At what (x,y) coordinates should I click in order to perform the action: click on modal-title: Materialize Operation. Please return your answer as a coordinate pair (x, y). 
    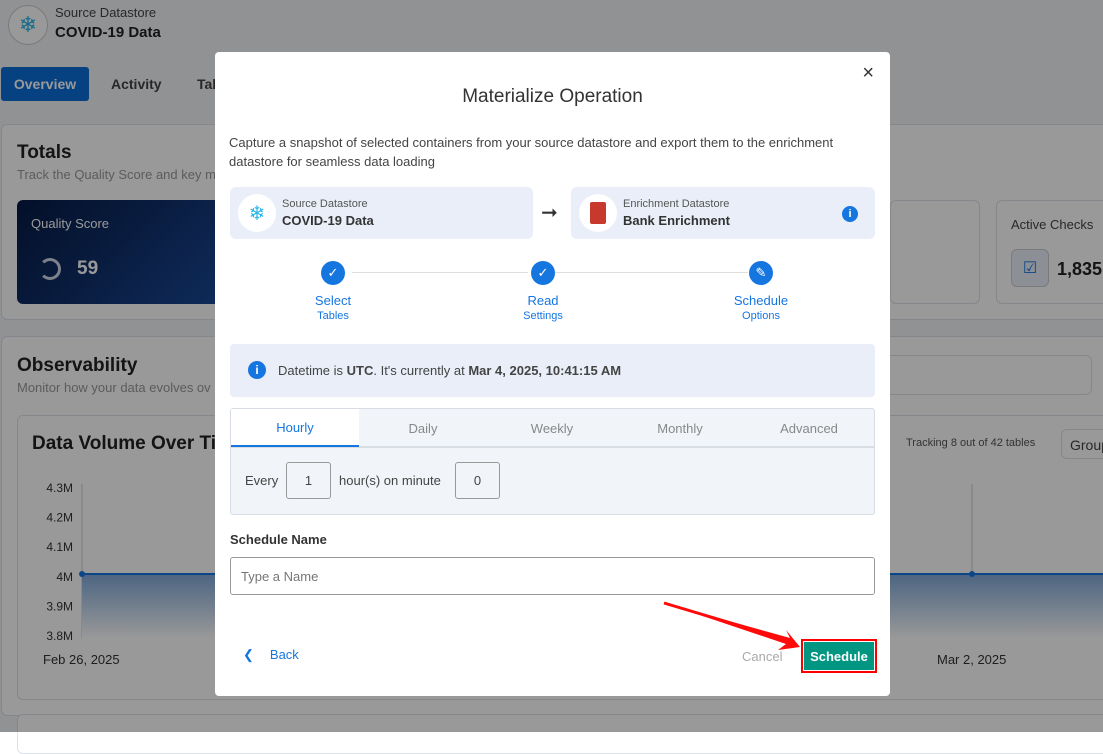
    Looking at the image, I should click on (552, 96).